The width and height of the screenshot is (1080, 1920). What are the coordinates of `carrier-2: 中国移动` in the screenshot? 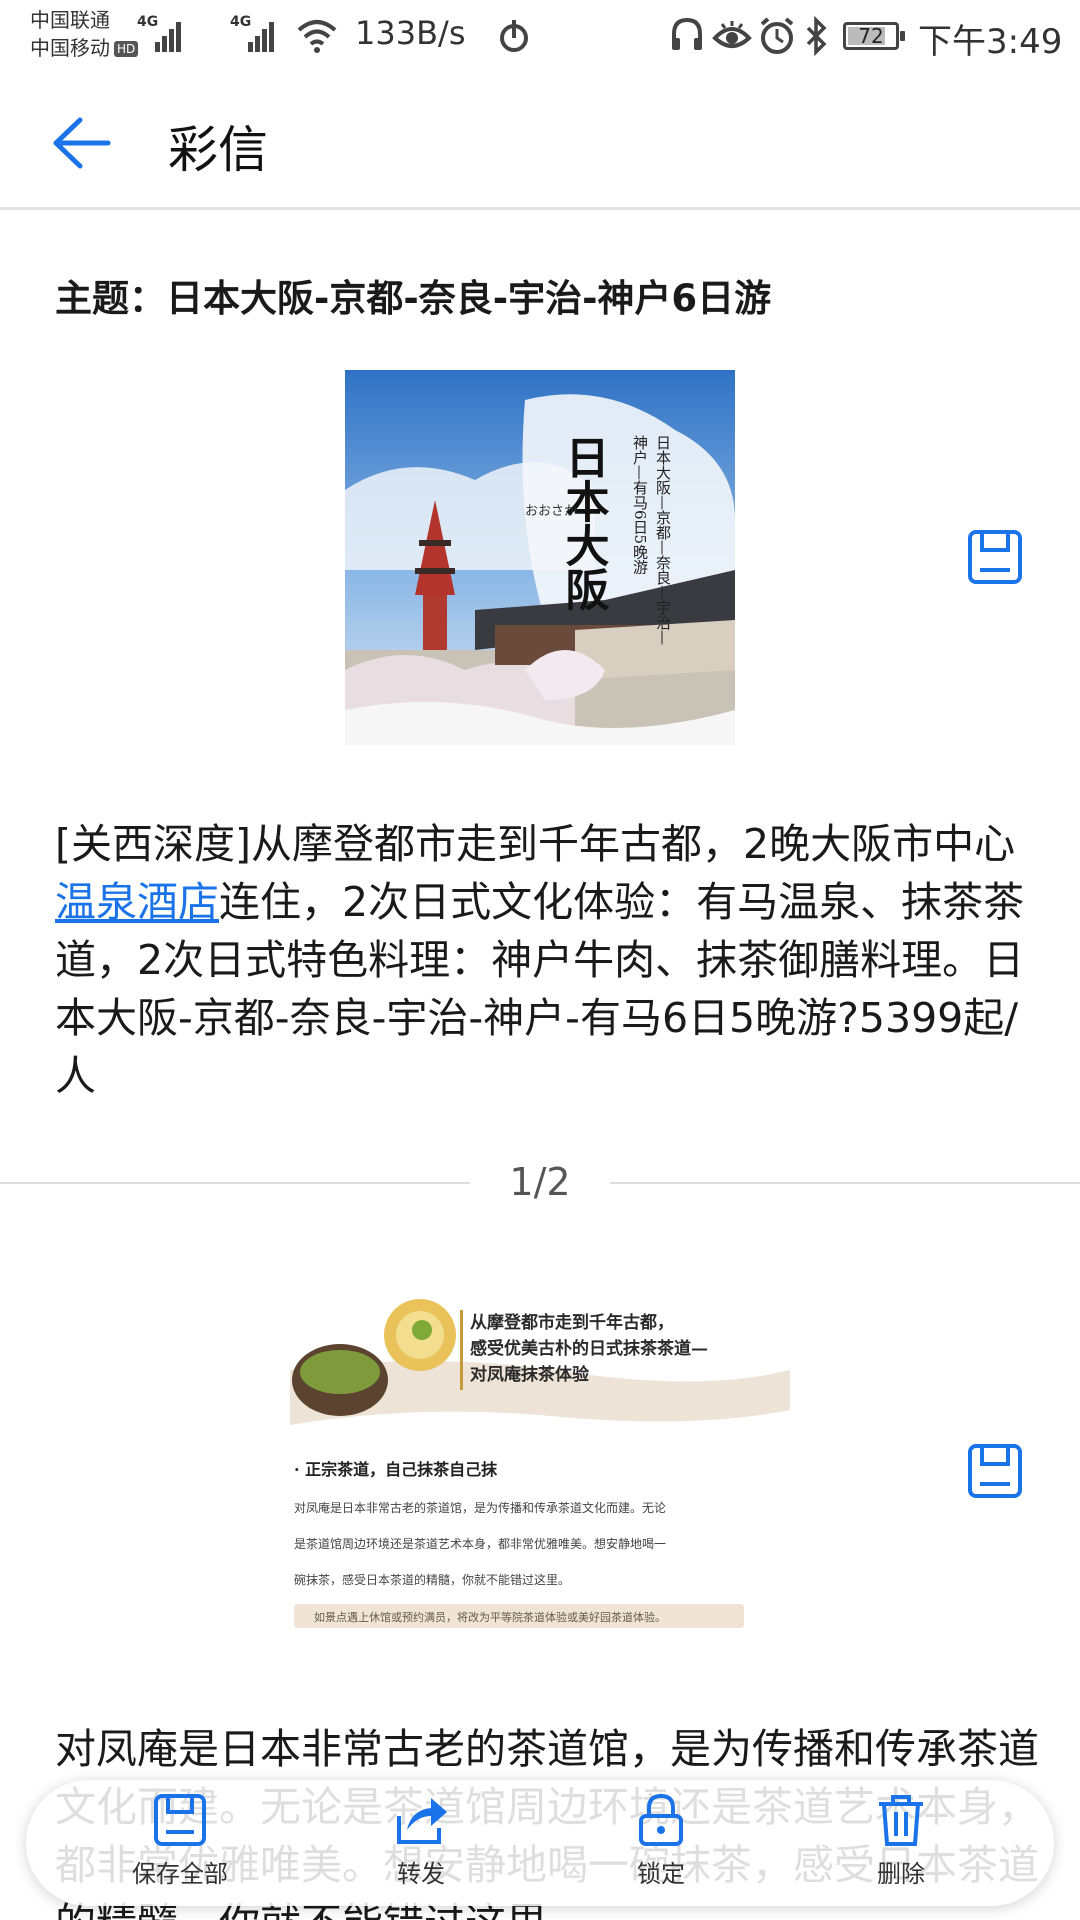 It's located at (70, 48).